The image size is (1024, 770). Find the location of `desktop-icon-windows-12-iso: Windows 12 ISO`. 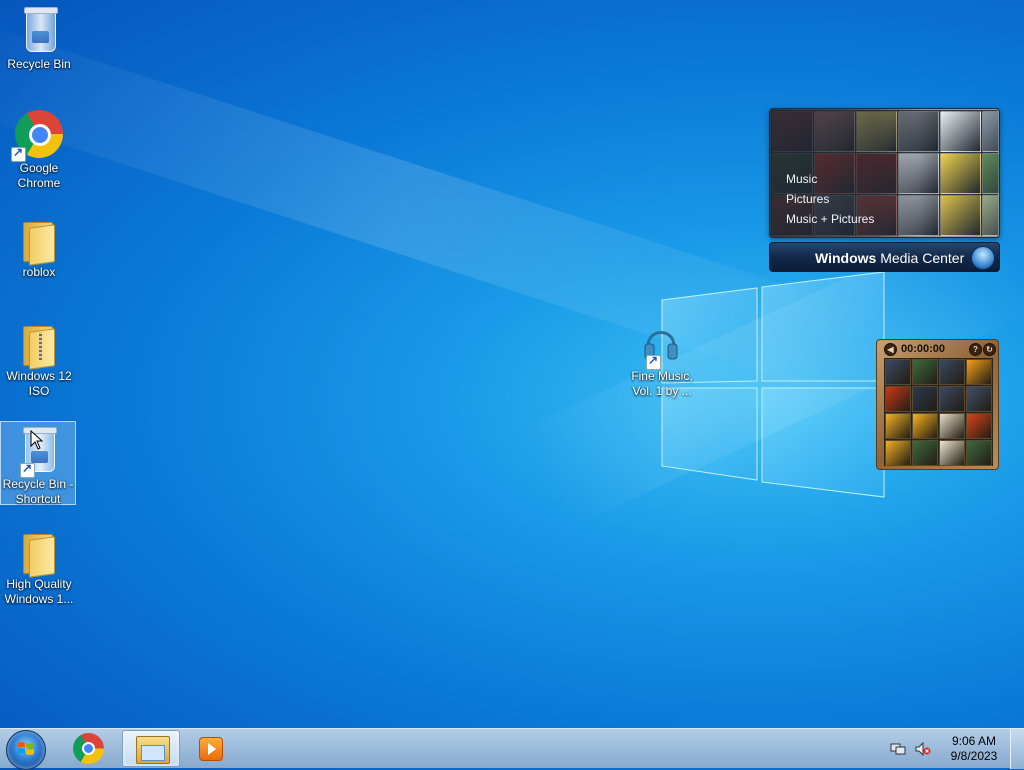

desktop-icon-windows-12-iso: Windows 12 ISO is located at coordinates (39, 356).